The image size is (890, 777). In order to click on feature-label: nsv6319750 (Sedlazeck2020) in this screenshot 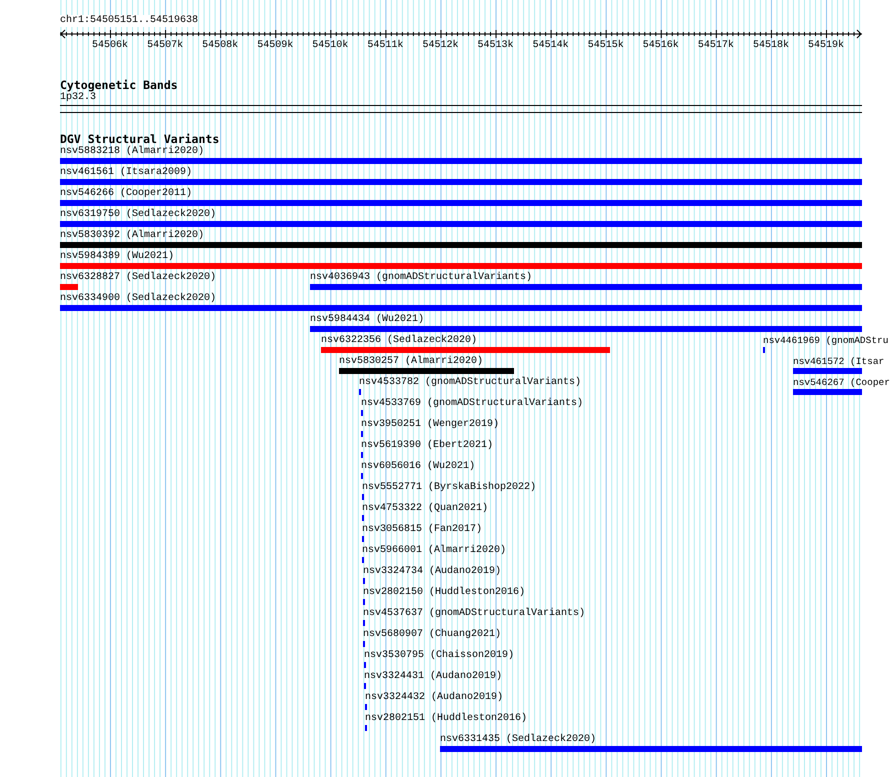, I will do `click(138, 215)`.